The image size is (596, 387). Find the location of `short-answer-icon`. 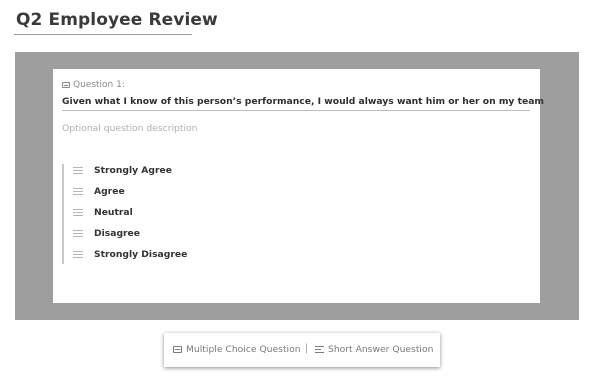

short-answer-icon is located at coordinates (319, 349).